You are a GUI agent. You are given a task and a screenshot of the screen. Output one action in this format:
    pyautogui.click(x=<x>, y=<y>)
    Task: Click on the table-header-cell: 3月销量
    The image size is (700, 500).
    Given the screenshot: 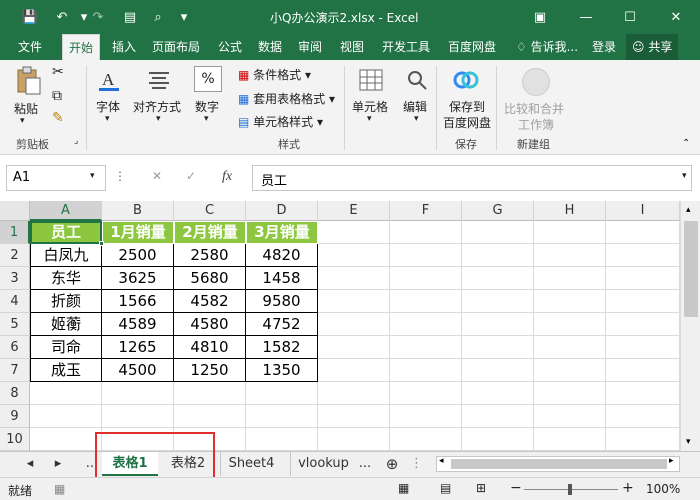 What is the action you would take?
    pyautogui.click(x=282, y=232)
    